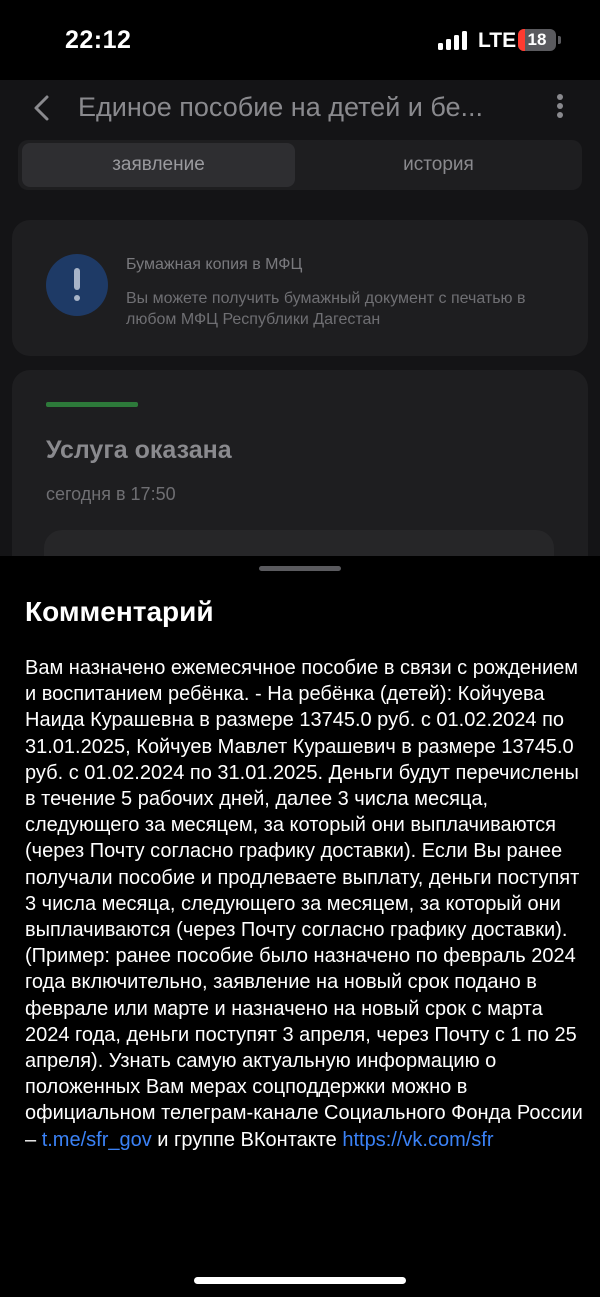 The width and height of the screenshot is (600, 1297). What do you see at coordinates (300, 568) in the screenshot?
I see `sheet-grabber` at bounding box center [300, 568].